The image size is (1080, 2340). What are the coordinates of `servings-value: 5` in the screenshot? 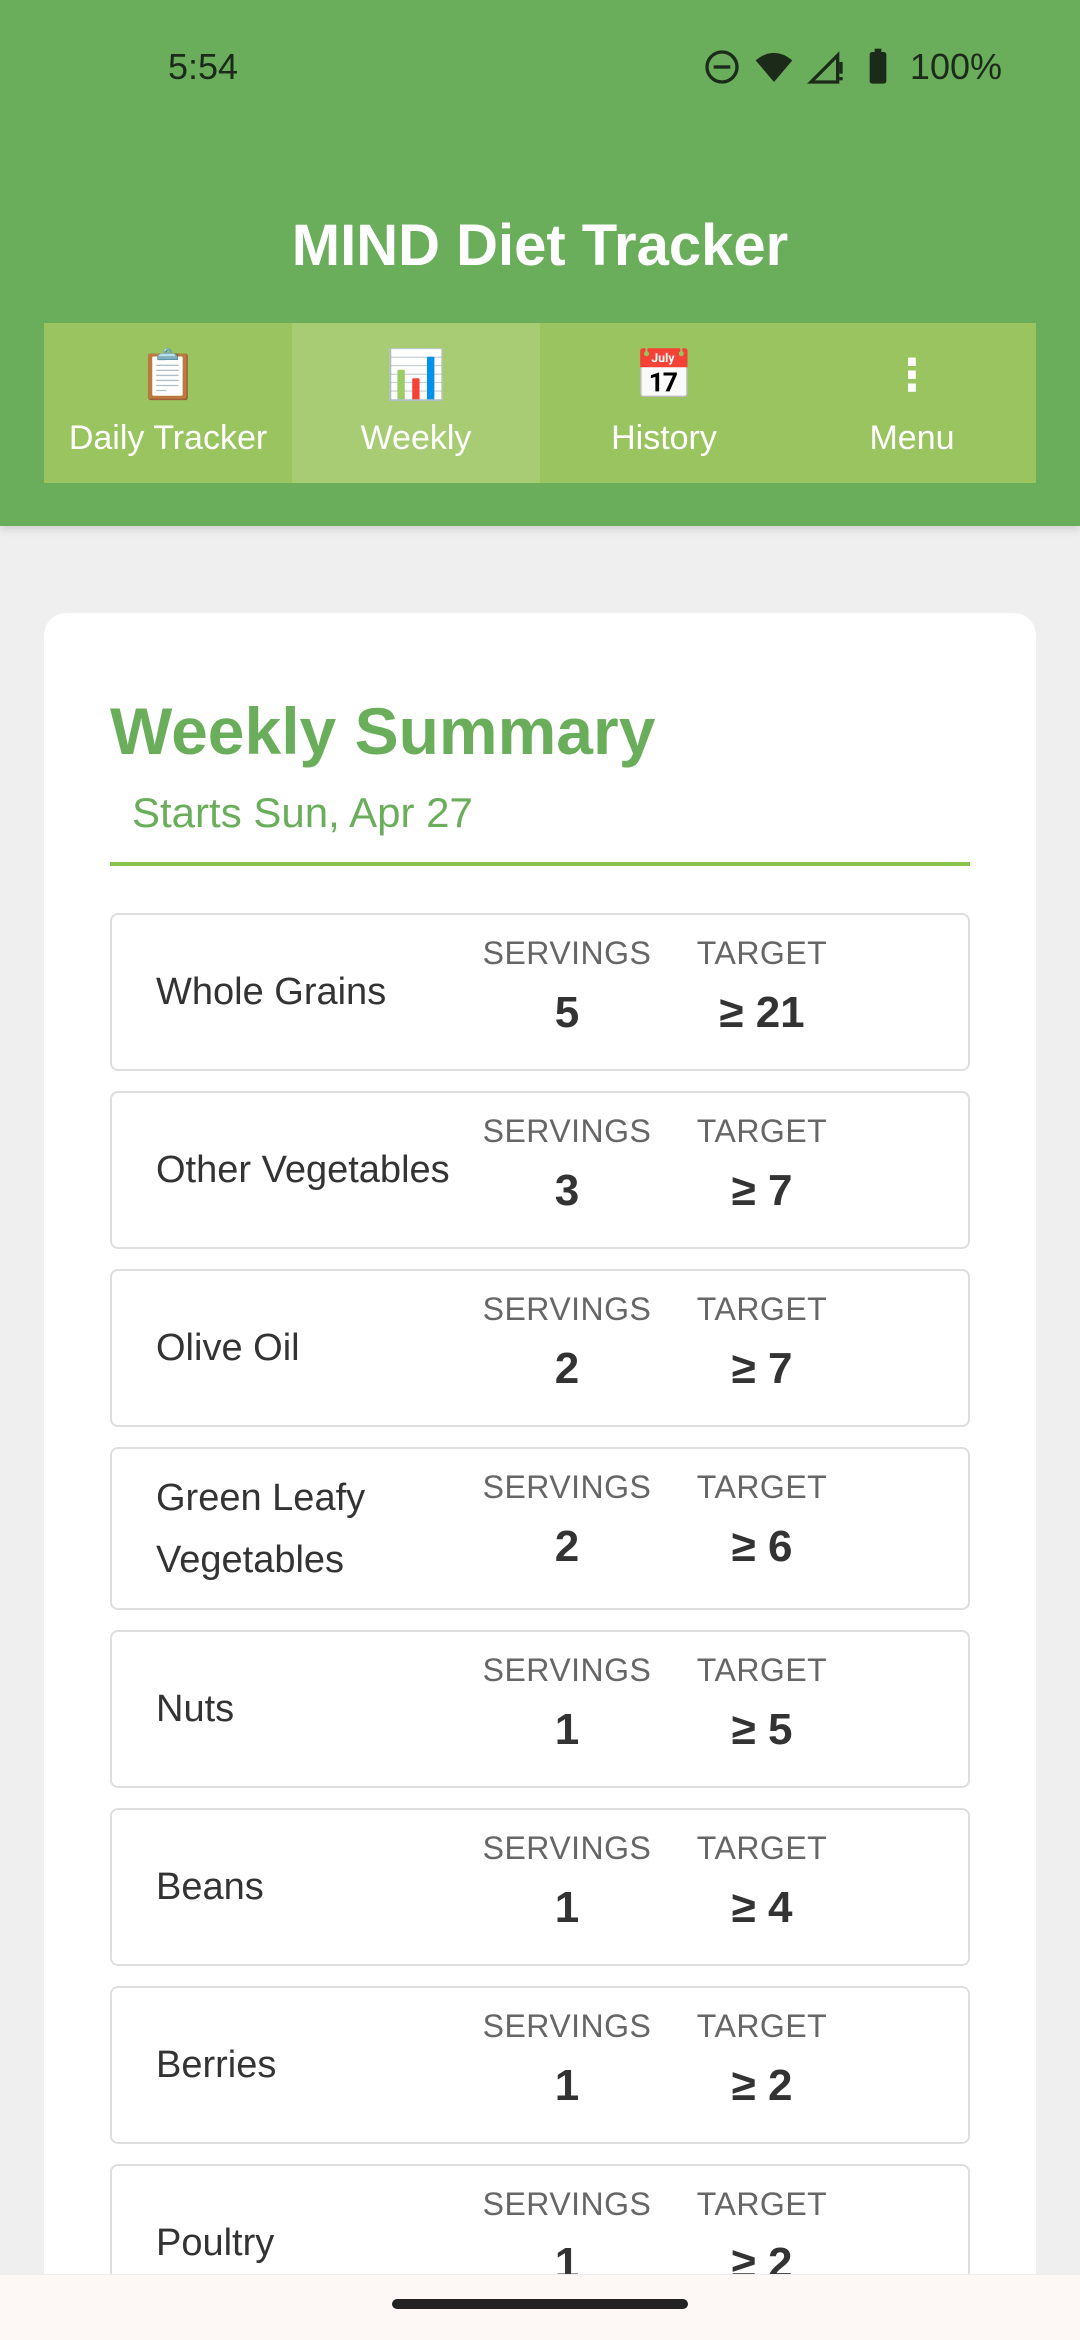 It's located at (567, 1012).